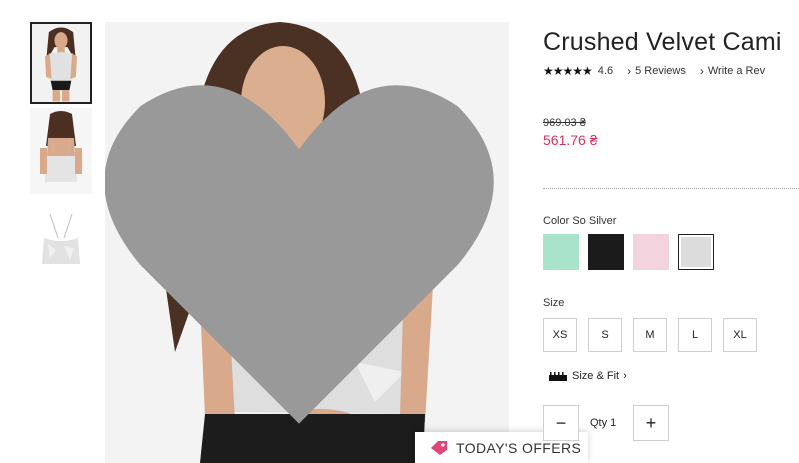 Image resolution: width=799 pixels, height=463 pixels. Describe the element at coordinates (596, 376) in the screenshot. I see `size-and-fit-label: Size & Fit` at that location.